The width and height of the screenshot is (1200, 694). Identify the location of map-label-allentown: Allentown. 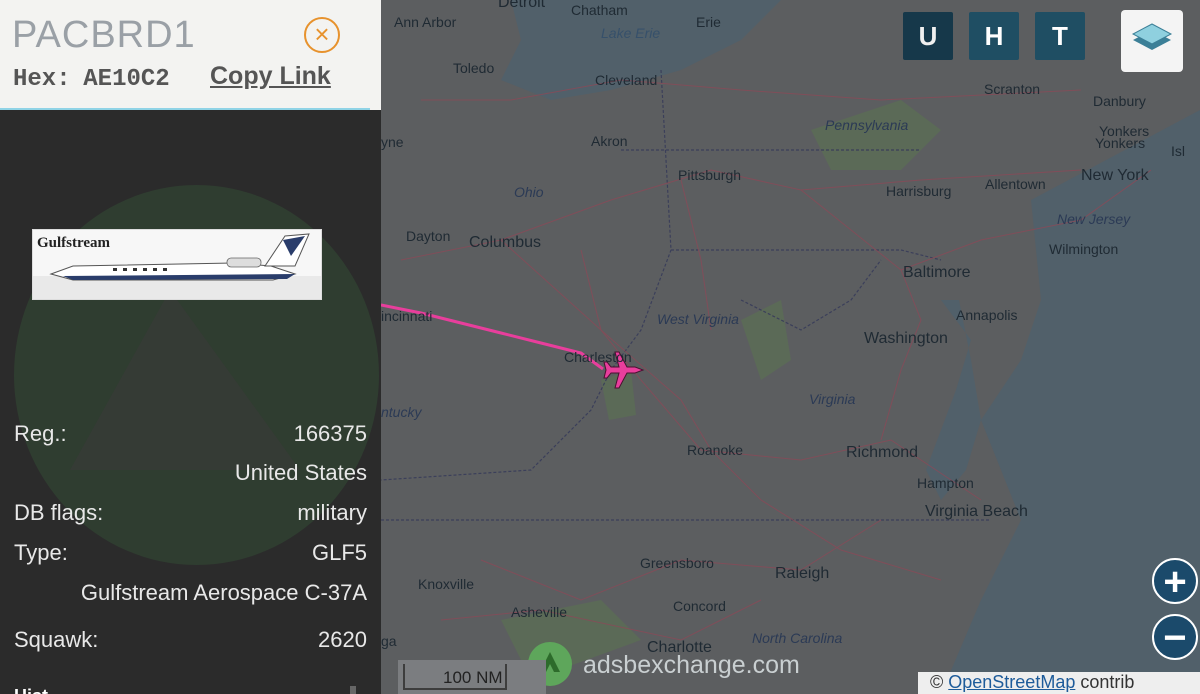
(1015, 184).